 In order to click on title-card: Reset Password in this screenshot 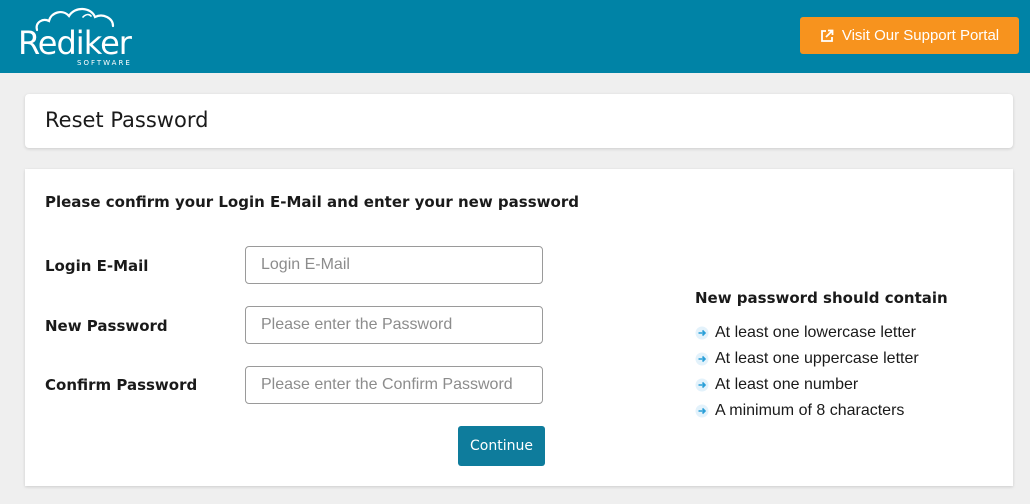, I will do `click(519, 121)`.